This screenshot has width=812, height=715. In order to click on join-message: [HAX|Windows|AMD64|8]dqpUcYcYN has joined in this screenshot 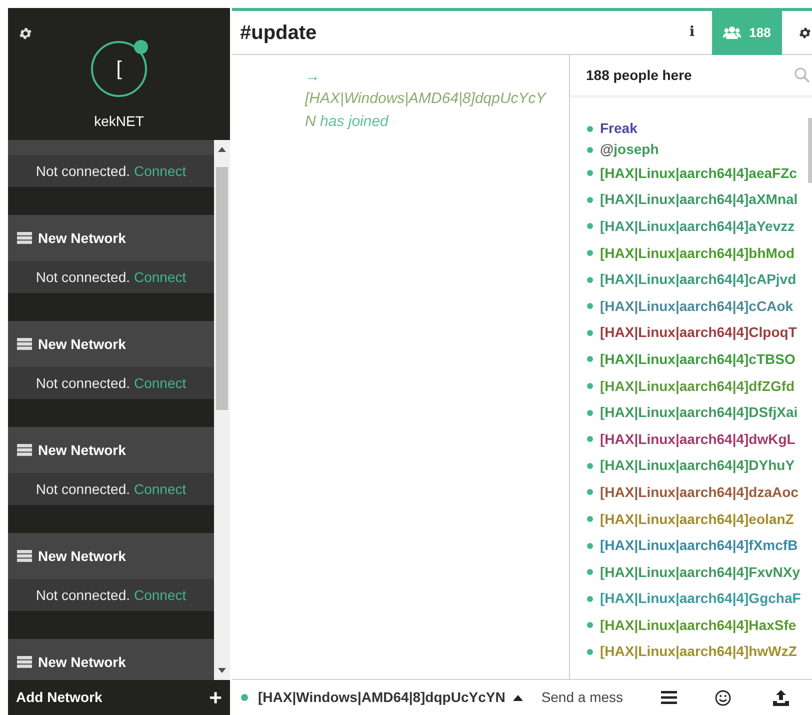, I will do `click(426, 110)`.